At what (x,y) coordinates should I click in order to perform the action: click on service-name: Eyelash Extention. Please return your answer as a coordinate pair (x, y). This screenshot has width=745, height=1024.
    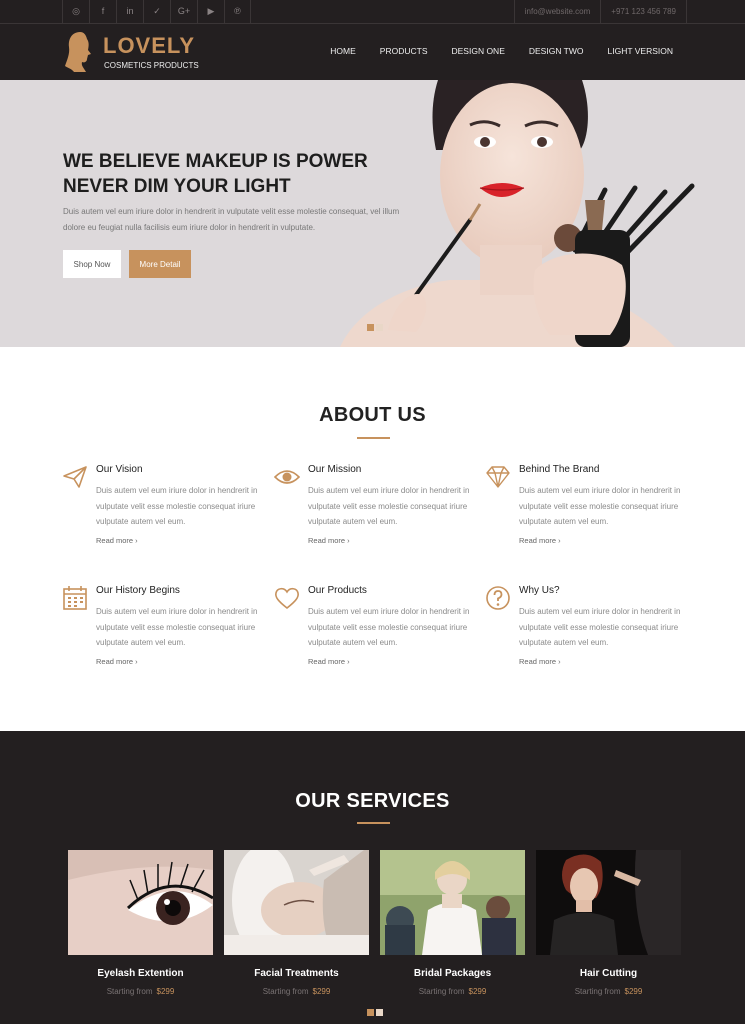
    Looking at the image, I should click on (140, 973).